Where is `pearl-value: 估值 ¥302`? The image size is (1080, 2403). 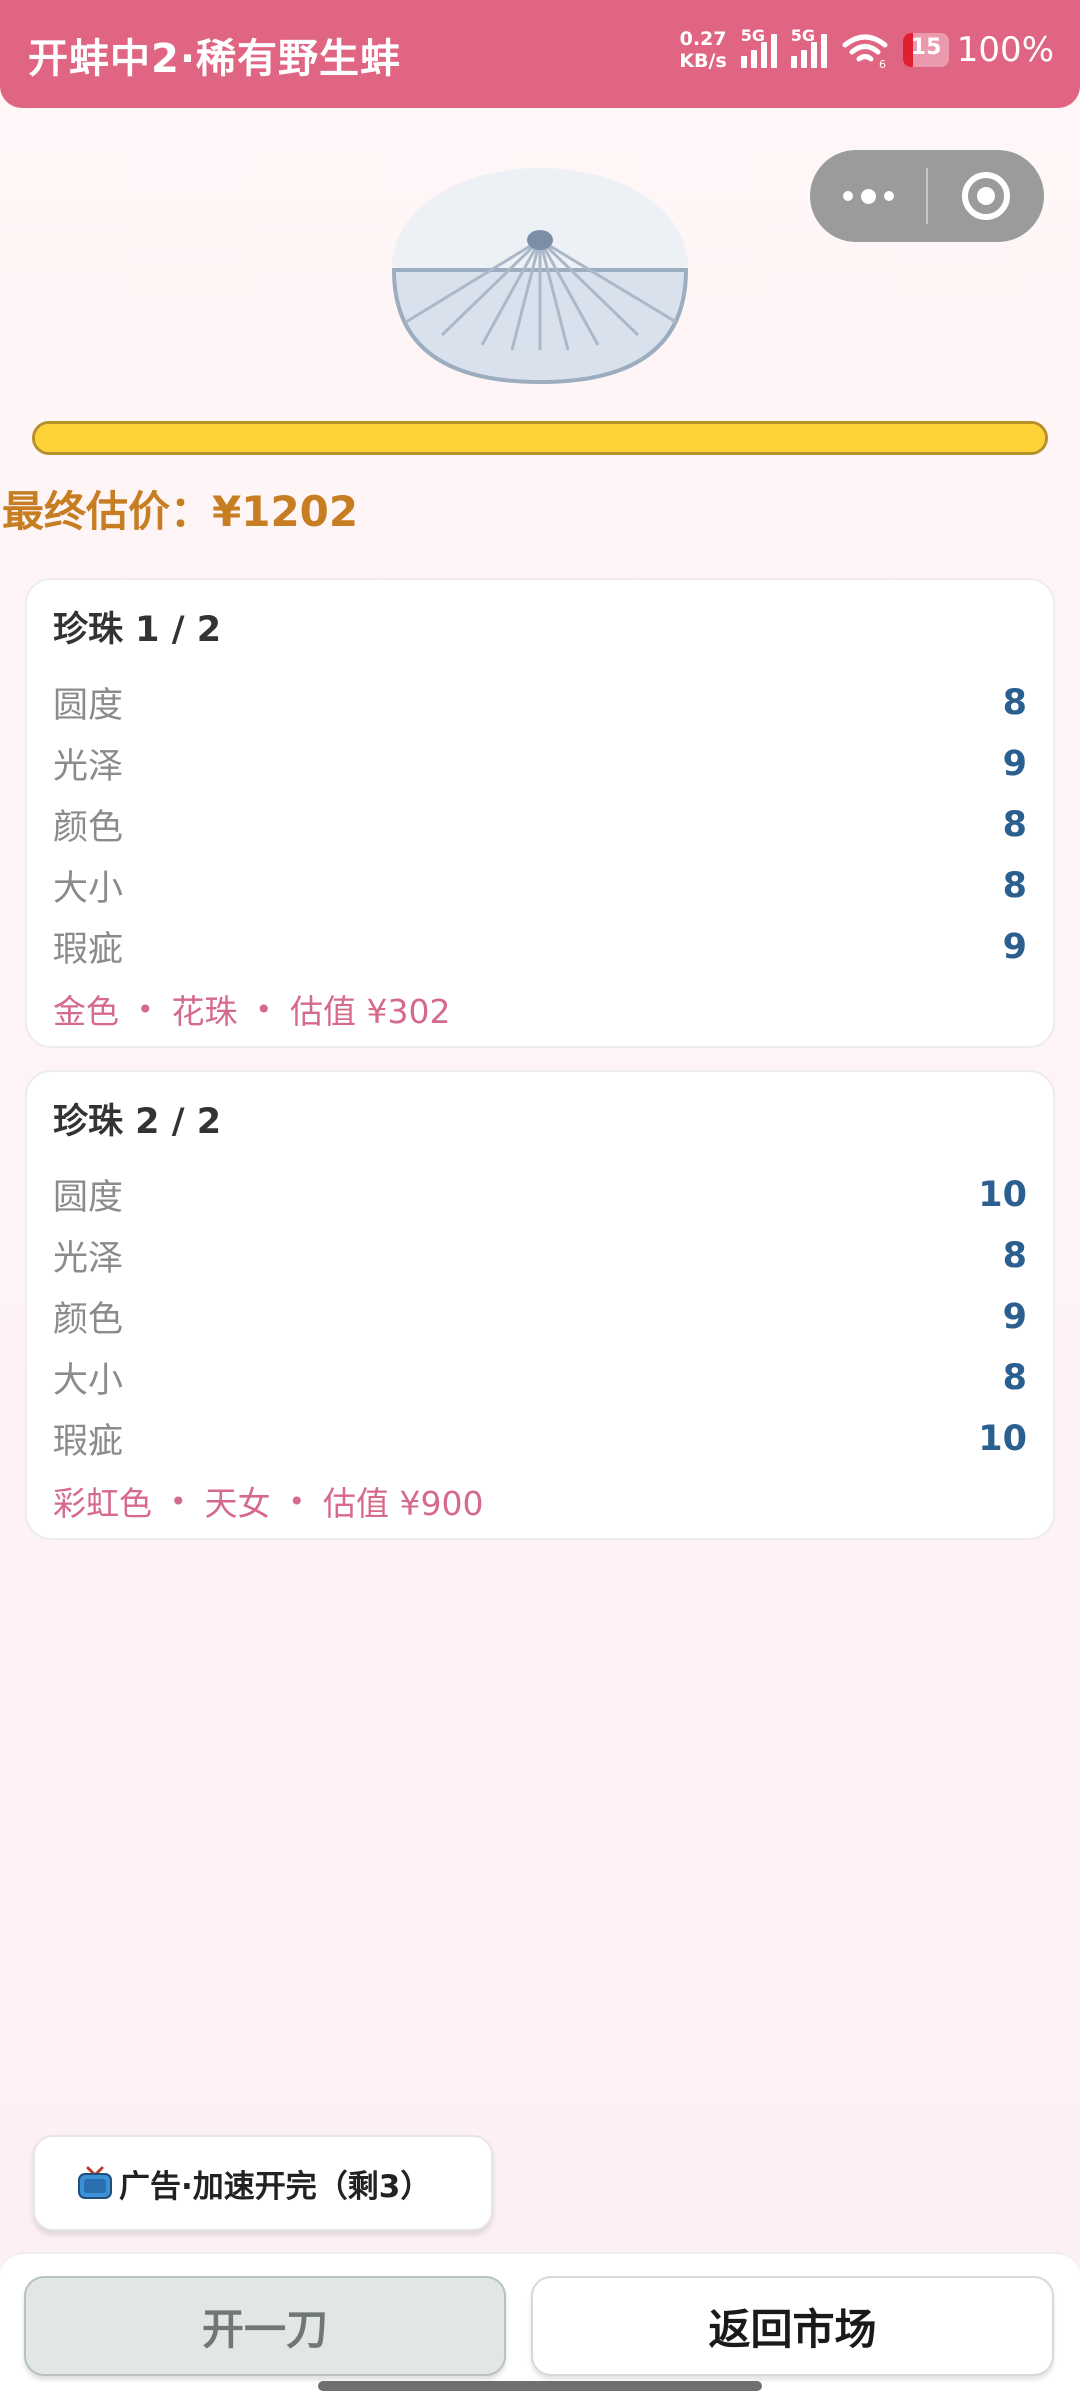
pearl-value: 估值 ¥302 is located at coordinates (370, 1011).